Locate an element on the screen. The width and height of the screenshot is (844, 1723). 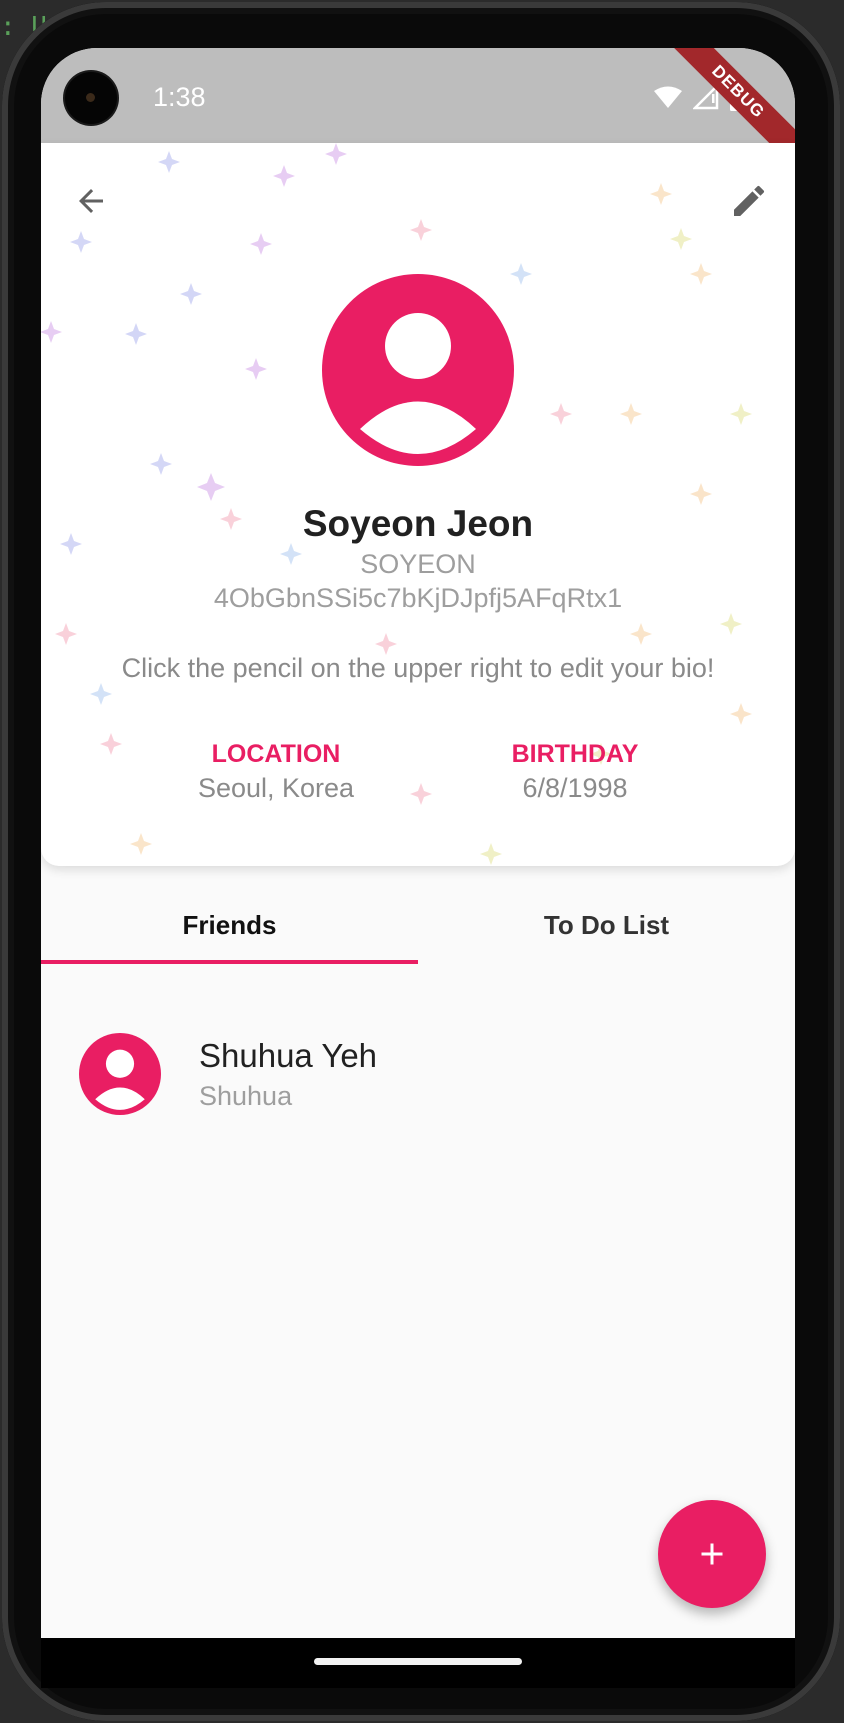
plus-icon is located at coordinates (712, 1554).